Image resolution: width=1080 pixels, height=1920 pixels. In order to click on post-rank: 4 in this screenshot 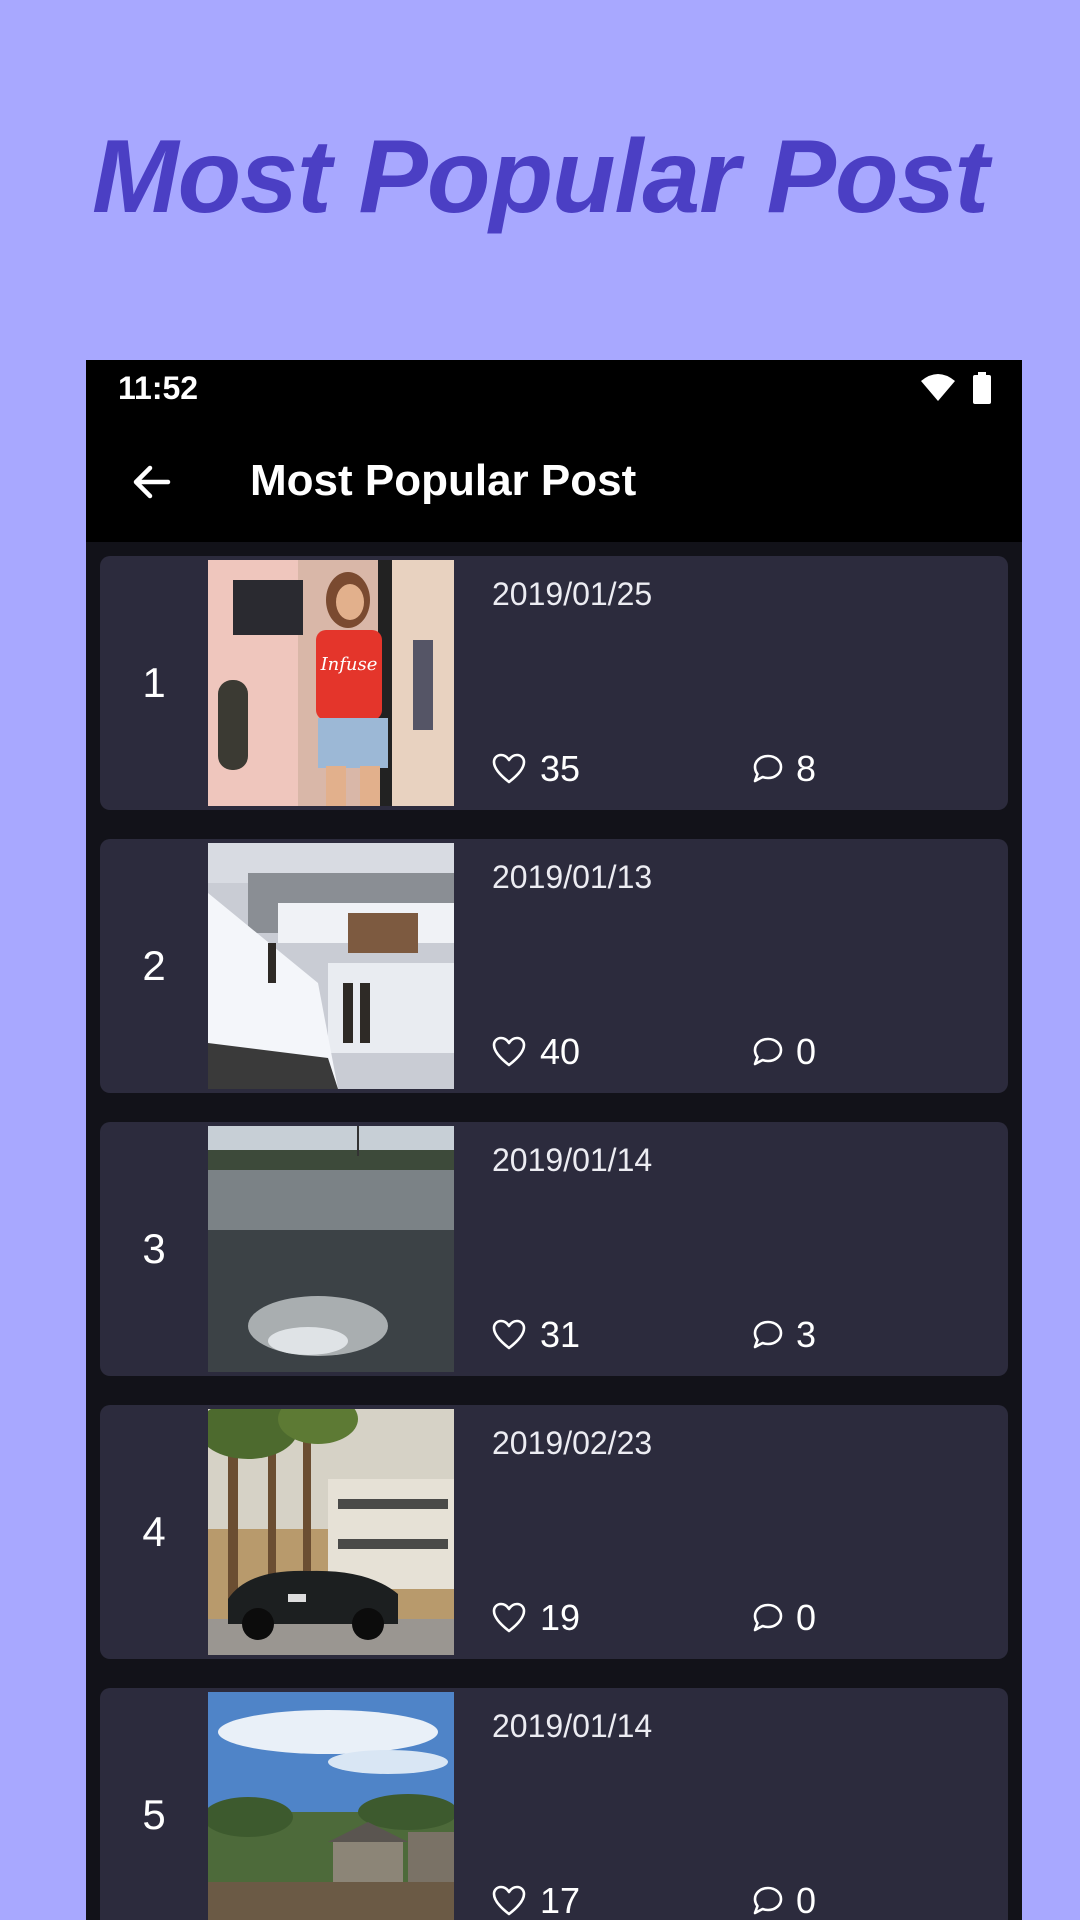, I will do `click(154, 1531)`.